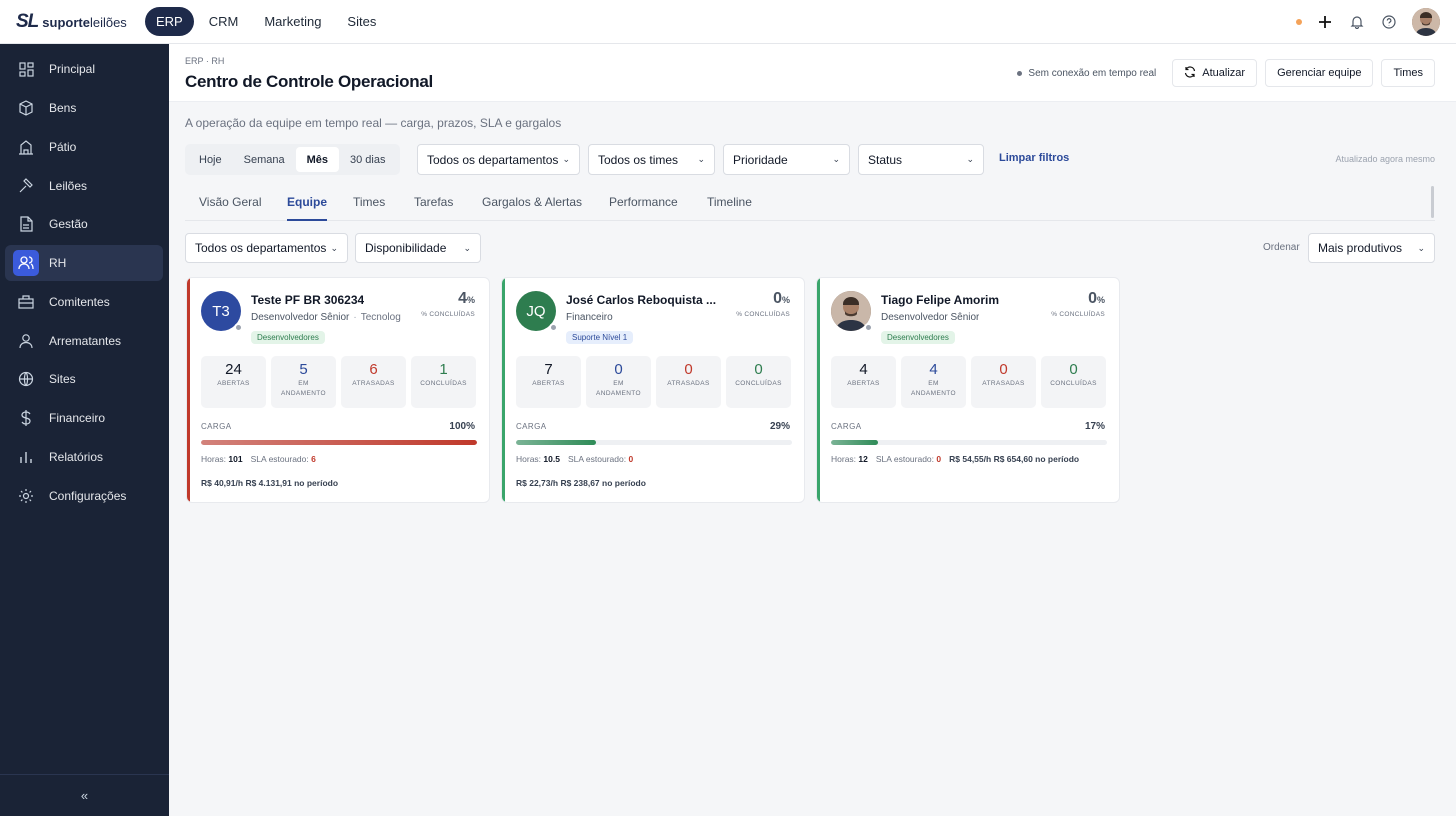 The image size is (1456, 816). What do you see at coordinates (921, 159) in the screenshot?
I see `status-select: Status ⌄` at bounding box center [921, 159].